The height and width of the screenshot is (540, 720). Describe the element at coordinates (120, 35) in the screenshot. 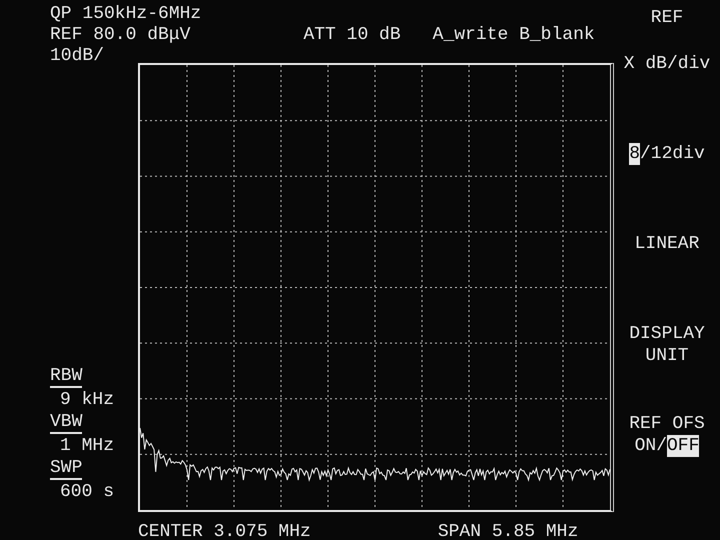

I see `header-text: REF 80.0 dBμV` at that location.